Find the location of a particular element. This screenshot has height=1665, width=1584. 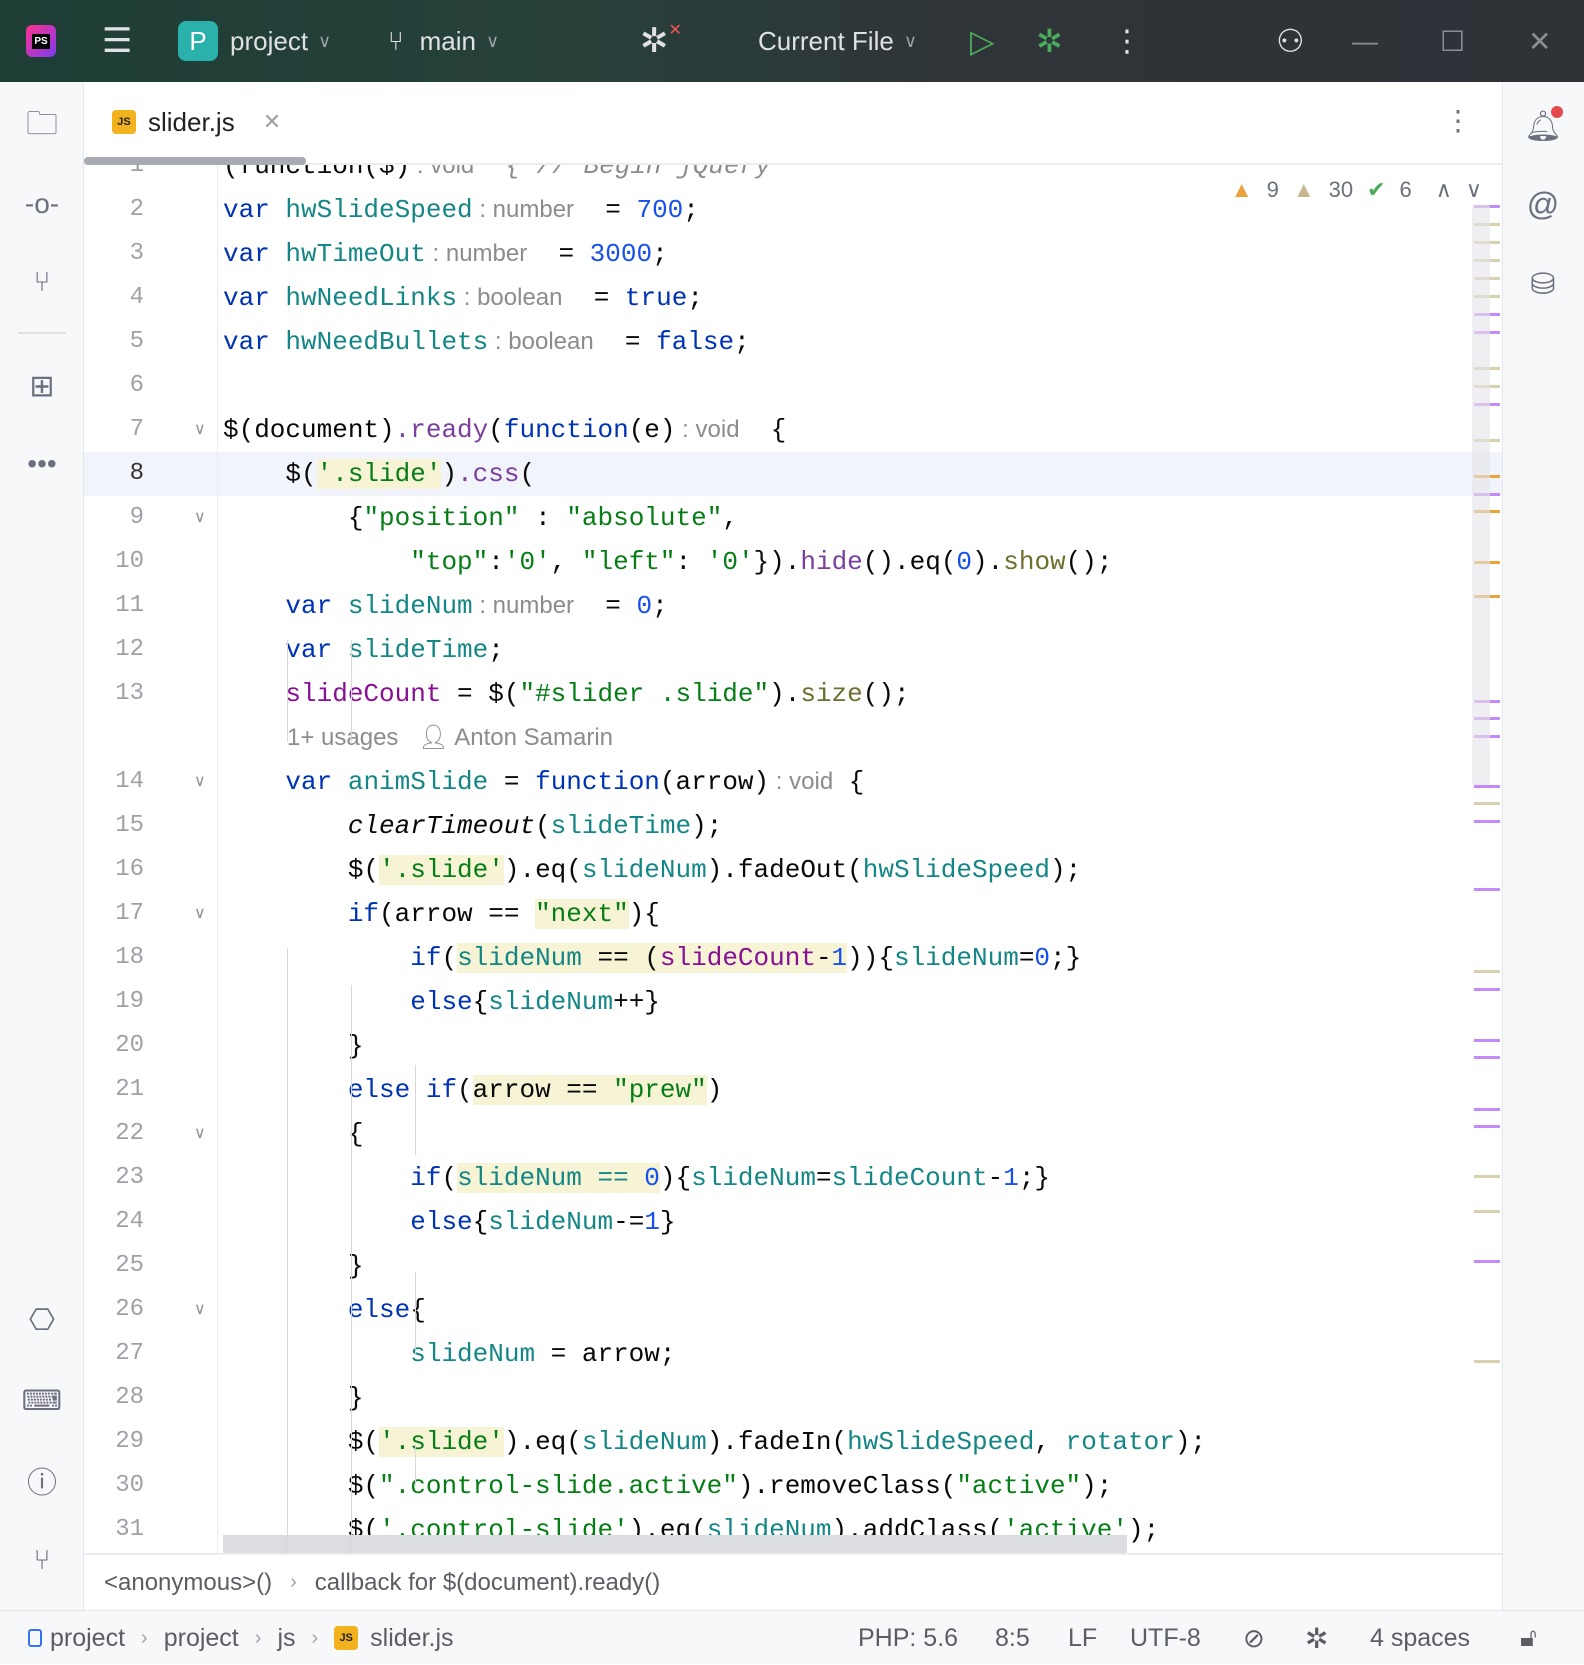

line-number: 23 is located at coordinates (114, 1178).